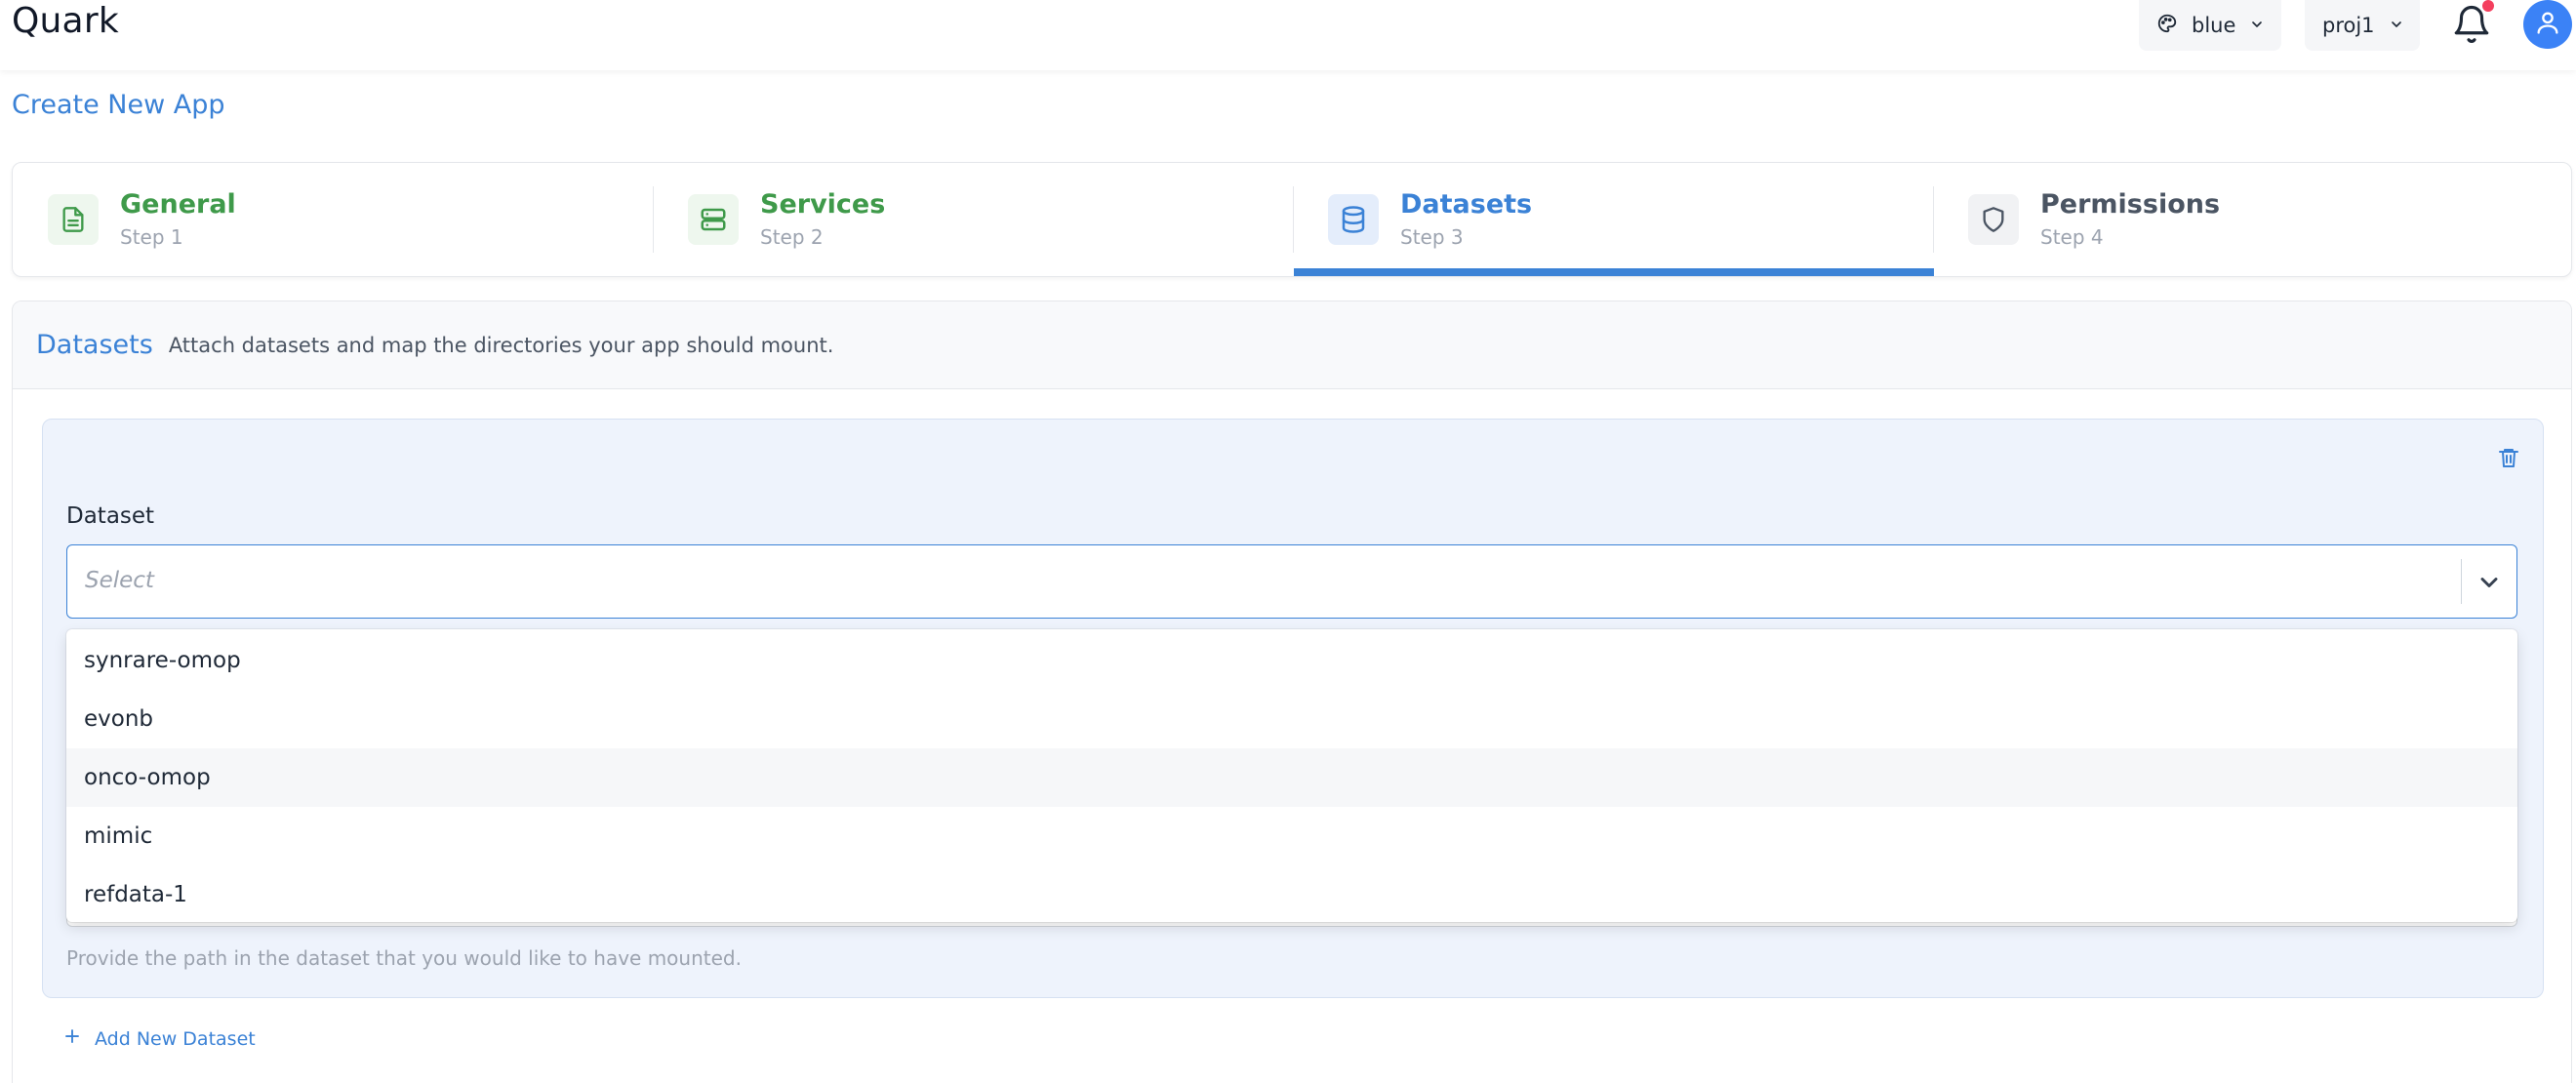 The height and width of the screenshot is (1083, 2576). I want to click on dataset-field-label: Dataset, so click(110, 516).